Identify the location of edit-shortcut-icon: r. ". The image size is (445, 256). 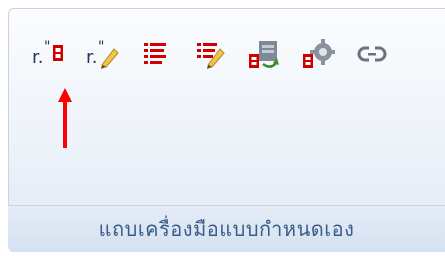
(102, 54).